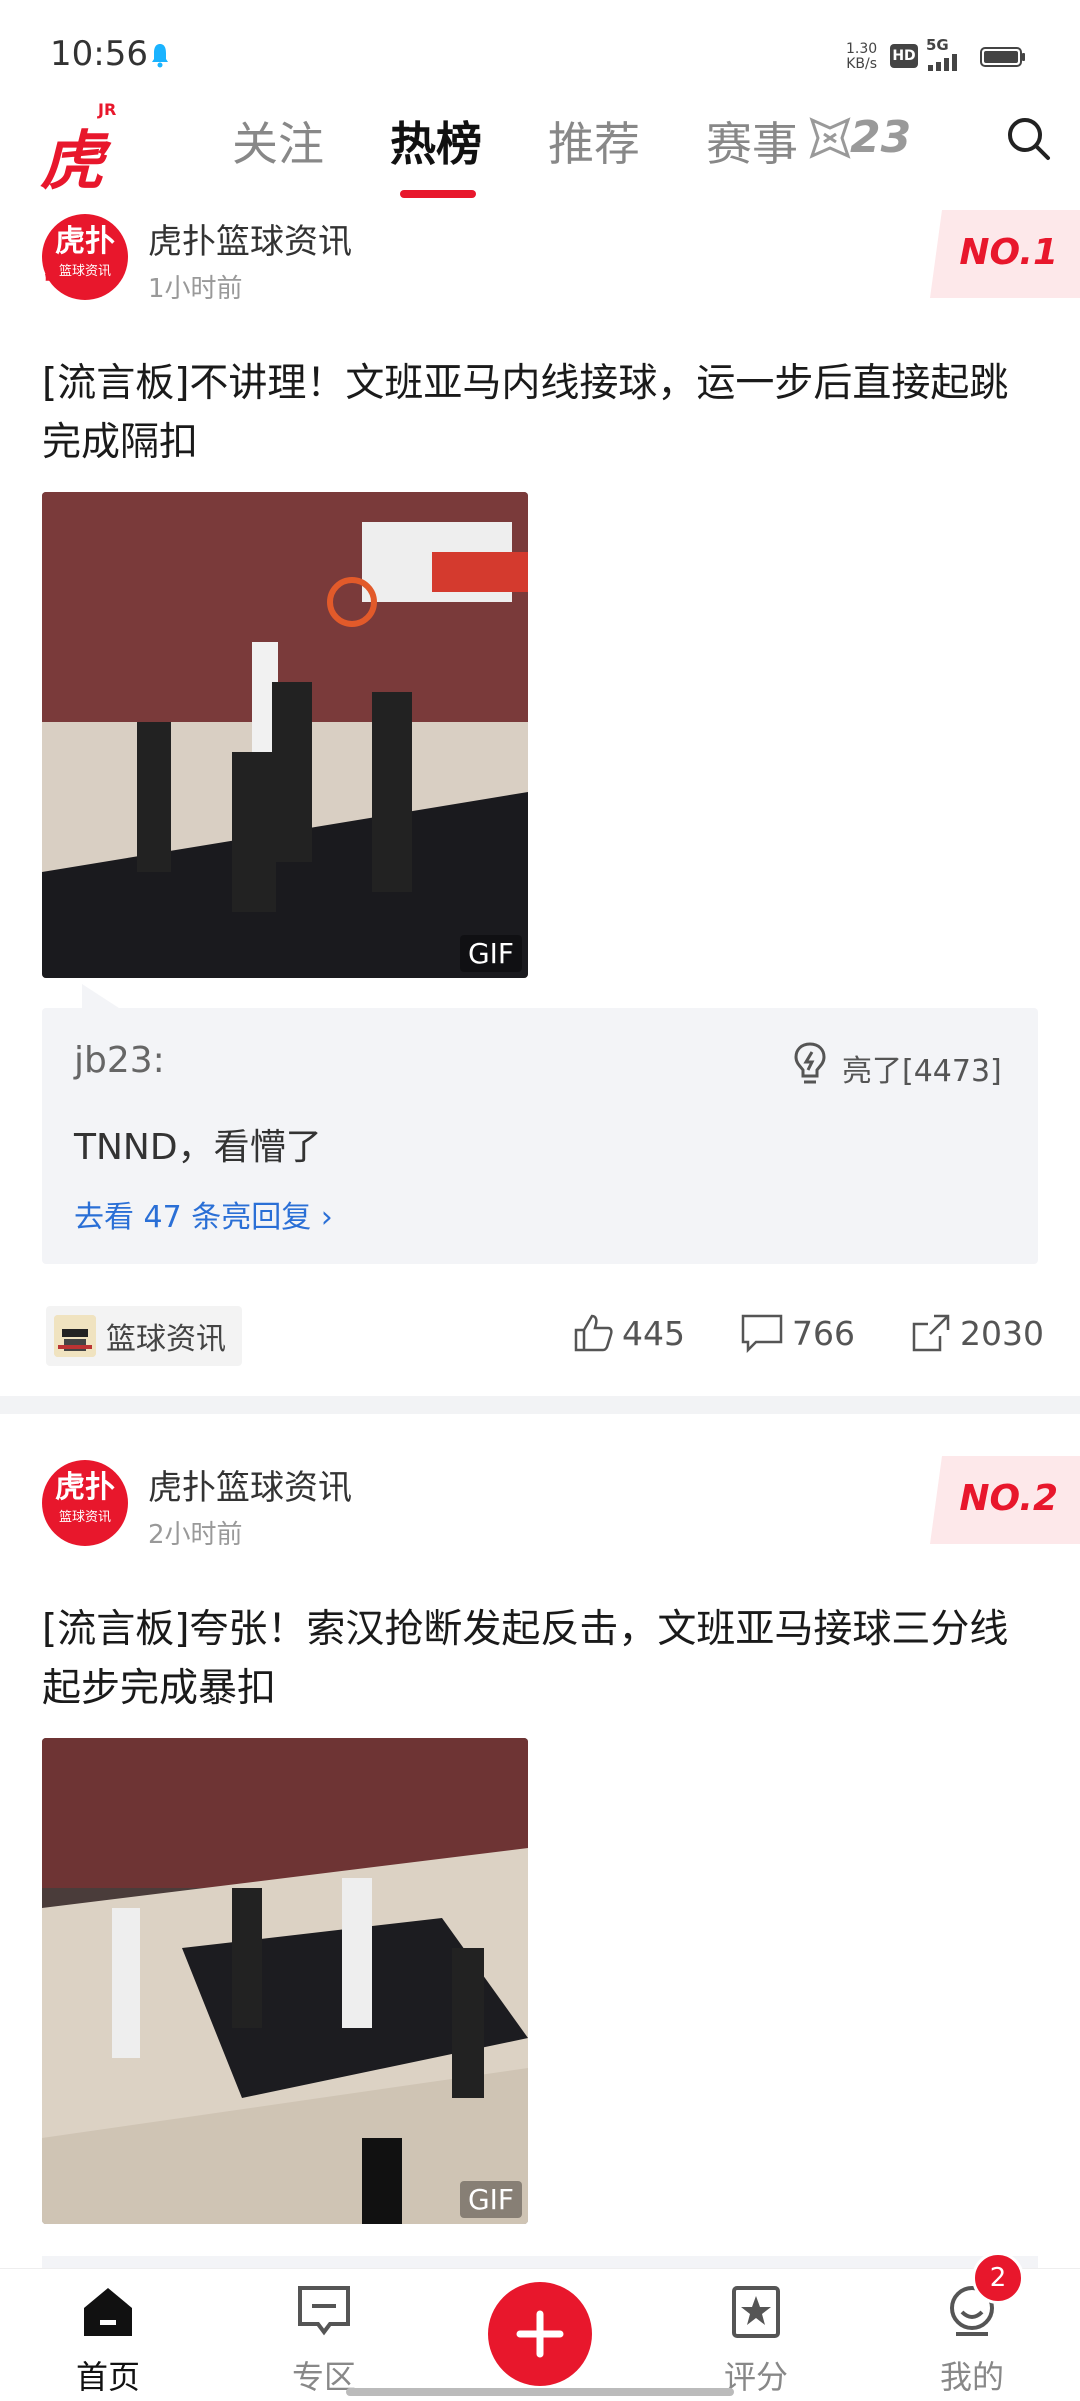 The image size is (1080, 2401). What do you see at coordinates (203, 1214) in the screenshot?
I see `view-replies-link: 去看 47 条亮回复 ›` at bounding box center [203, 1214].